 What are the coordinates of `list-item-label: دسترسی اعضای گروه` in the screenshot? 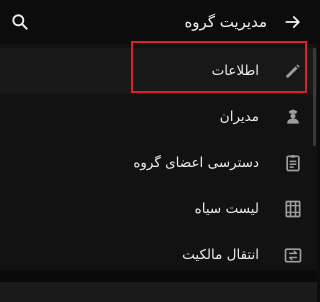 It's located at (196, 163).